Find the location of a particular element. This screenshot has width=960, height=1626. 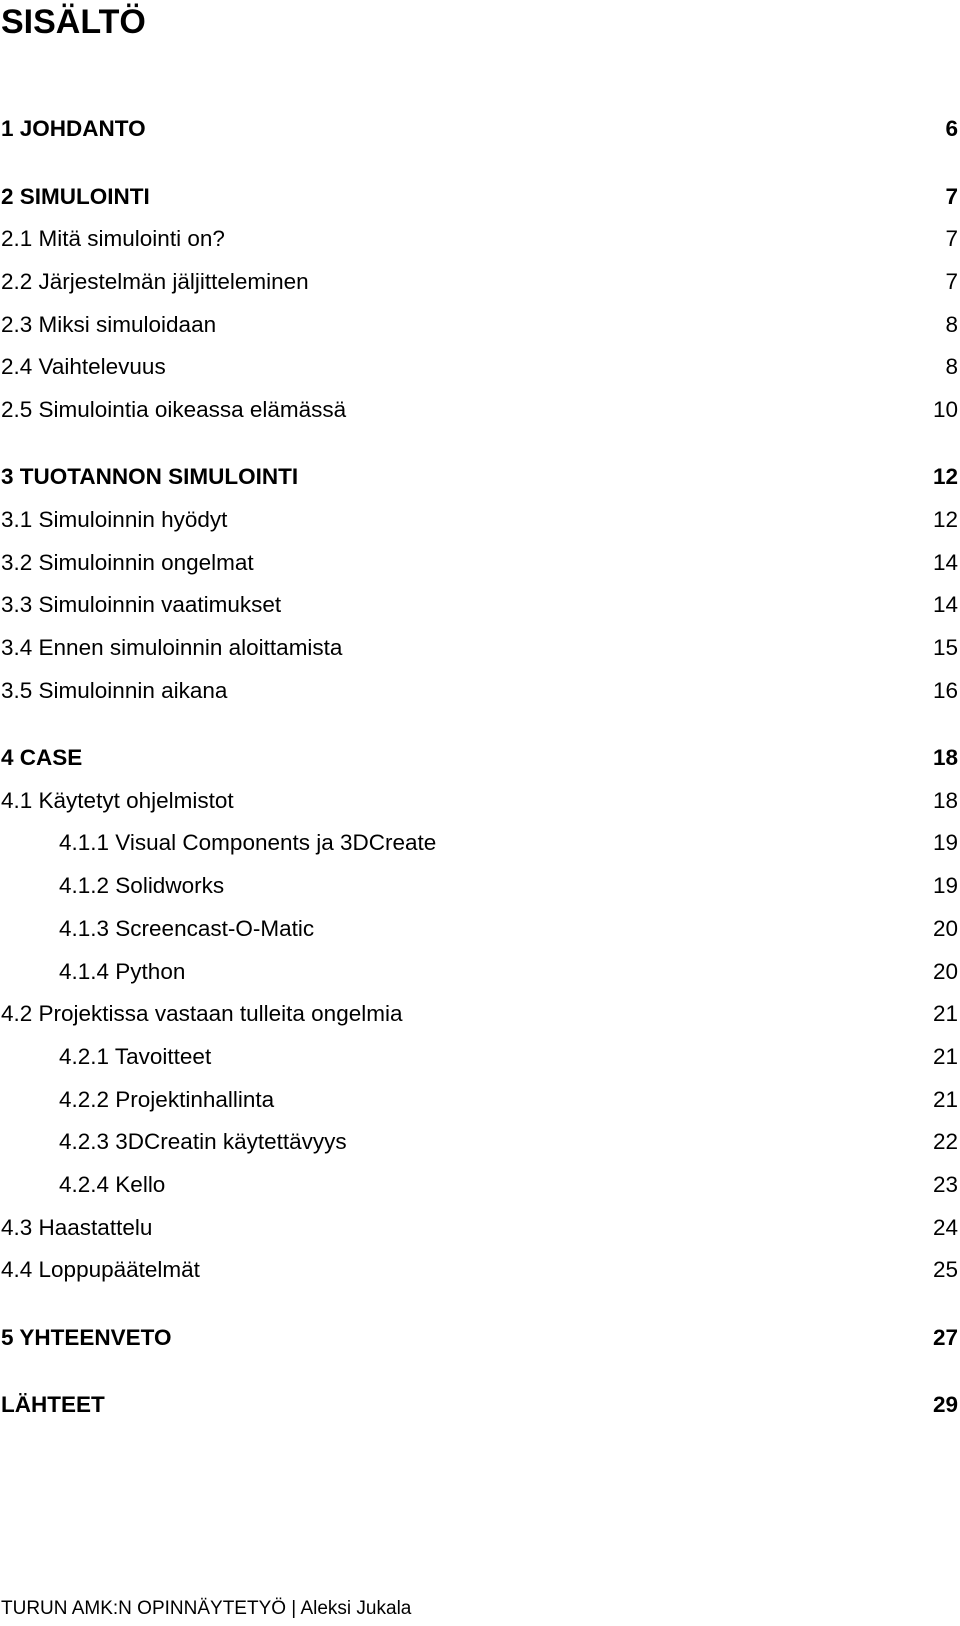

toc-entry-title: 2.5 Simulointia oikeassa elämässä is located at coordinates (174, 410).